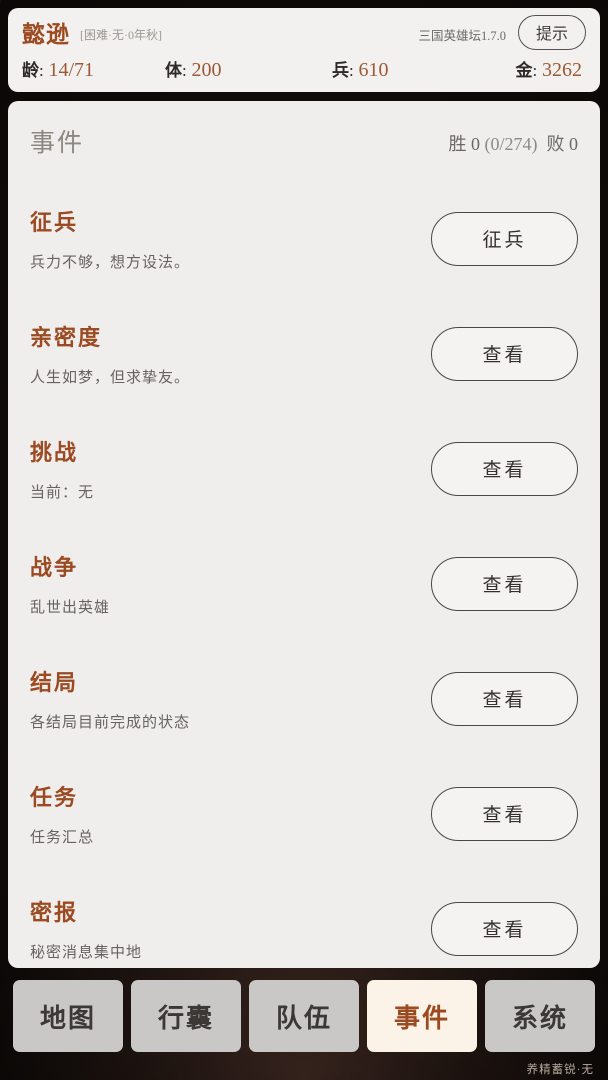  What do you see at coordinates (555, 144) in the screenshot?
I see `loss-label: 败` at bounding box center [555, 144].